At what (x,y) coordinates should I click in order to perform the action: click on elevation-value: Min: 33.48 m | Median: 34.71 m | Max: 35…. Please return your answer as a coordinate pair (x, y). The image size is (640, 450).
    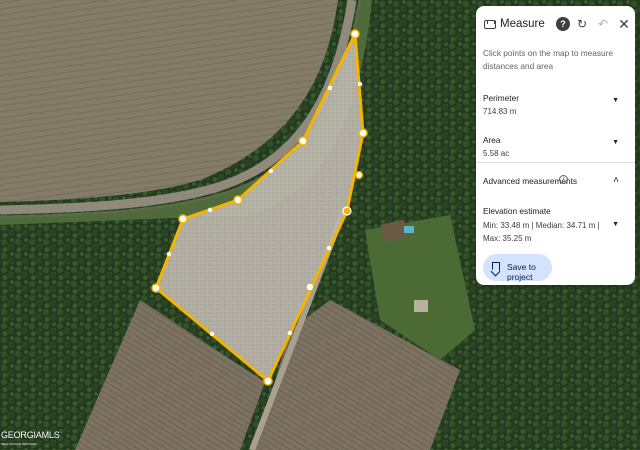
    Looking at the image, I should click on (541, 232).